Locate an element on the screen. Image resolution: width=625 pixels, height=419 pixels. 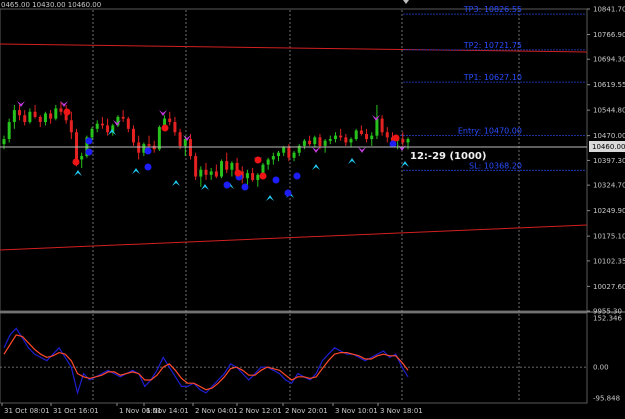
price-tick-label: 10324.70 is located at coordinates (609, 186).